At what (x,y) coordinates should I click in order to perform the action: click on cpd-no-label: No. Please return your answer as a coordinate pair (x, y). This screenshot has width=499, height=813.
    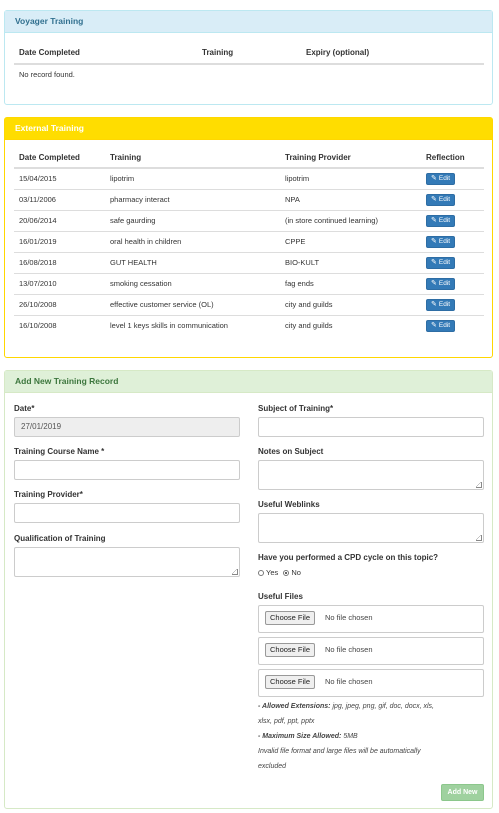
    Looking at the image, I should click on (296, 572).